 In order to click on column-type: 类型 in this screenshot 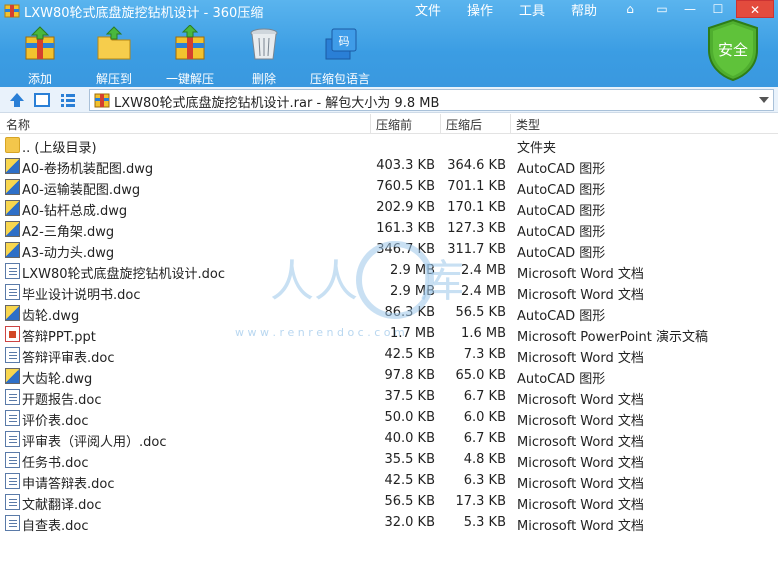, I will do `click(528, 124)`.